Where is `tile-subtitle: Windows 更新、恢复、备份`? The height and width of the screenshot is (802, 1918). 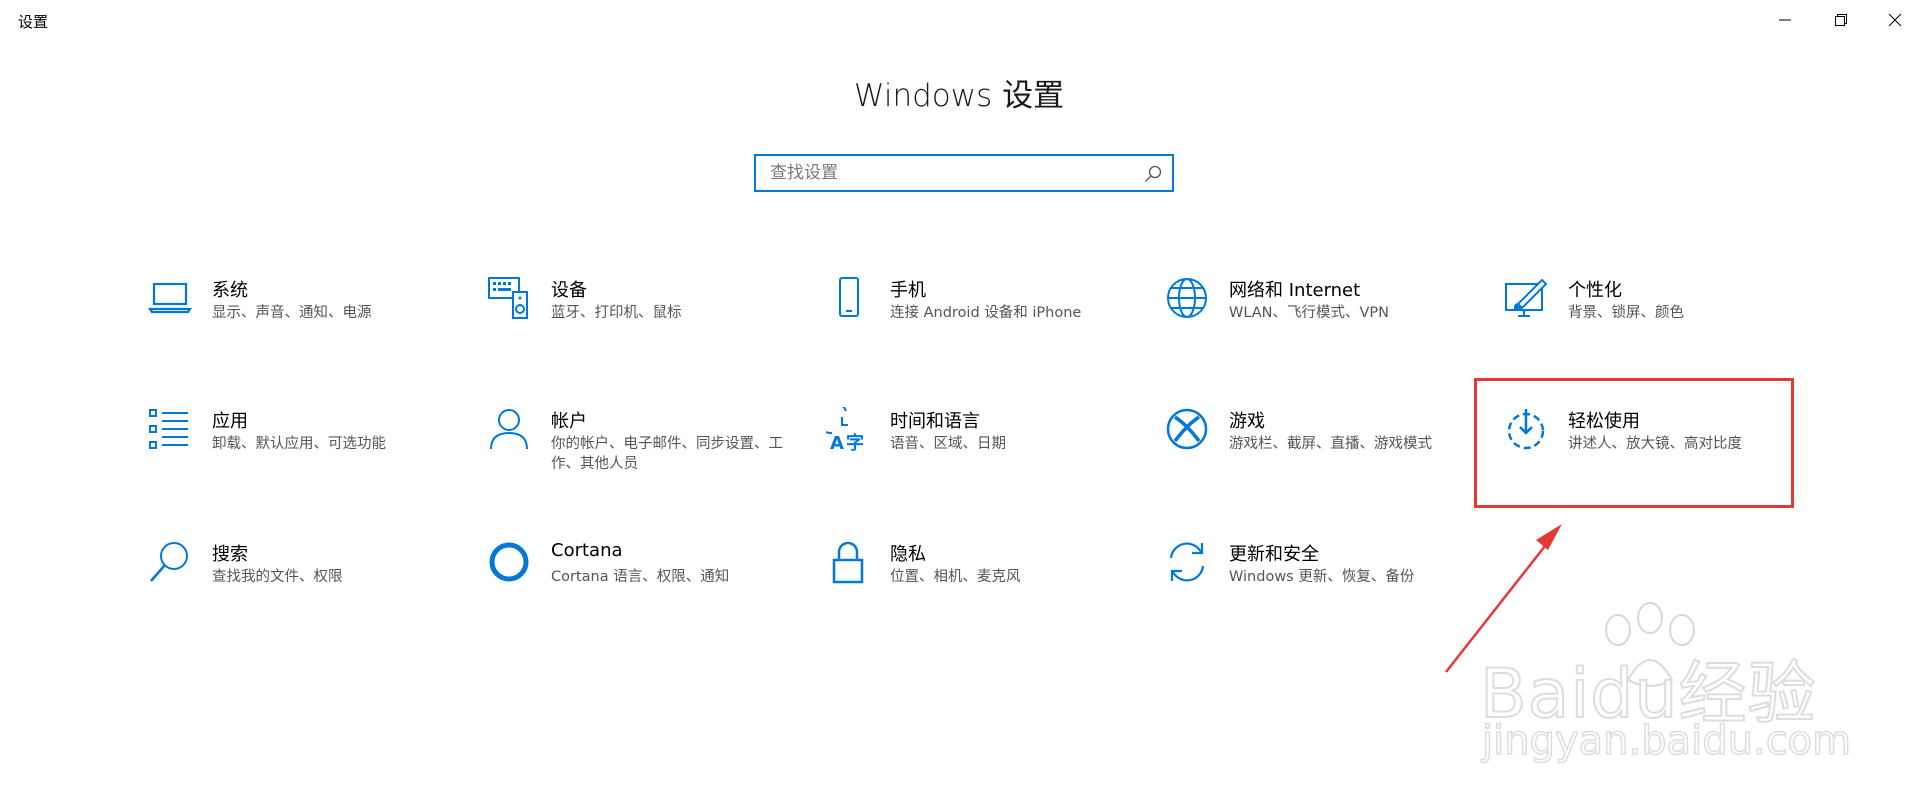
tile-subtitle: Windows 更新、恢复、备份 is located at coordinates (1322, 577).